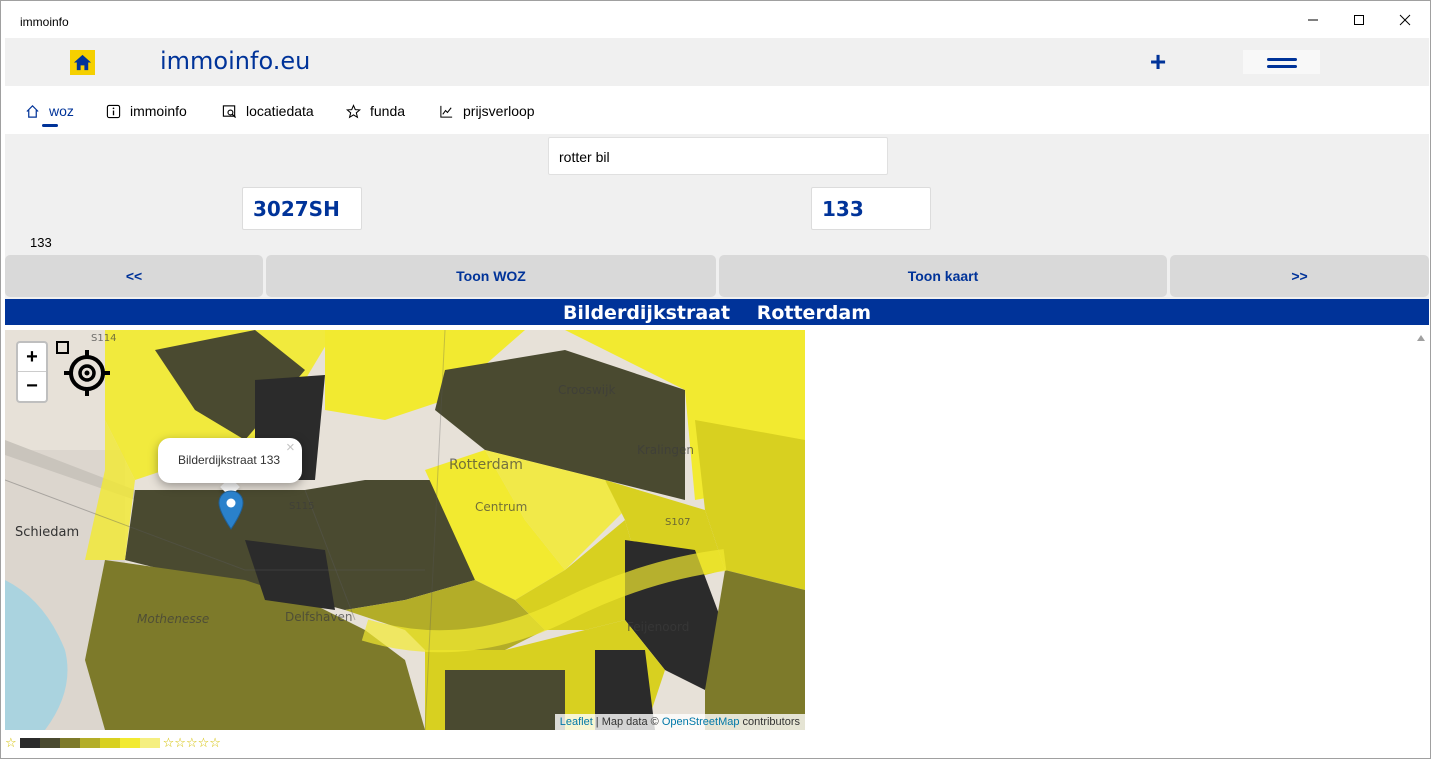 This screenshot has height=759, width=1431. What do you see at coordinates (302, 208) in the screenshot?
I see `postcode-input: 3027SH` at bounding box center [302, 208].